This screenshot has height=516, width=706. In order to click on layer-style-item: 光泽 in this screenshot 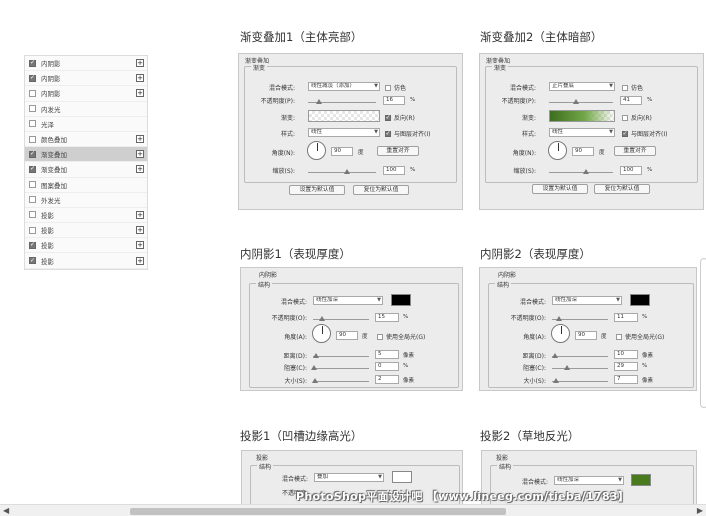, I will do `click(86, 124)`.